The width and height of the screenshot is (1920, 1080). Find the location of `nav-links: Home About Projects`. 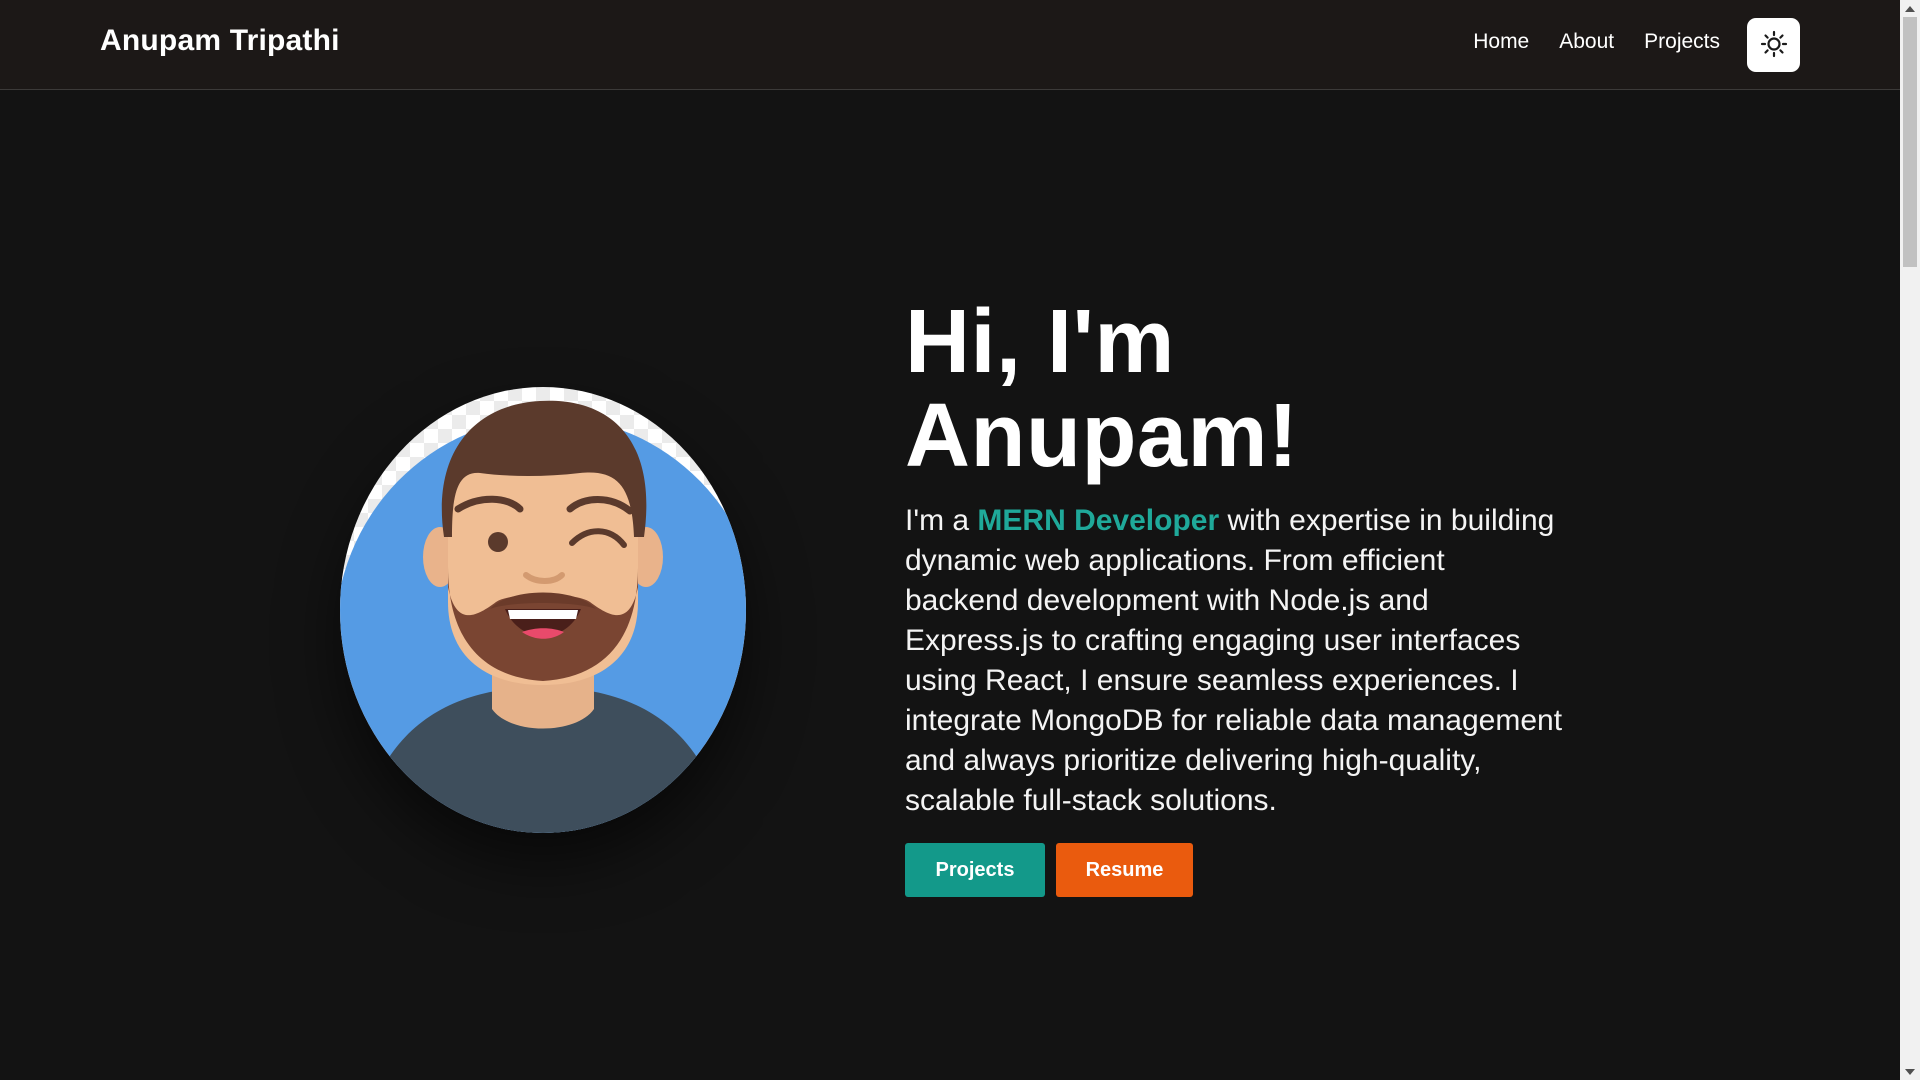

nav-links: Home About Projects is located at coordinates (1596, 42).